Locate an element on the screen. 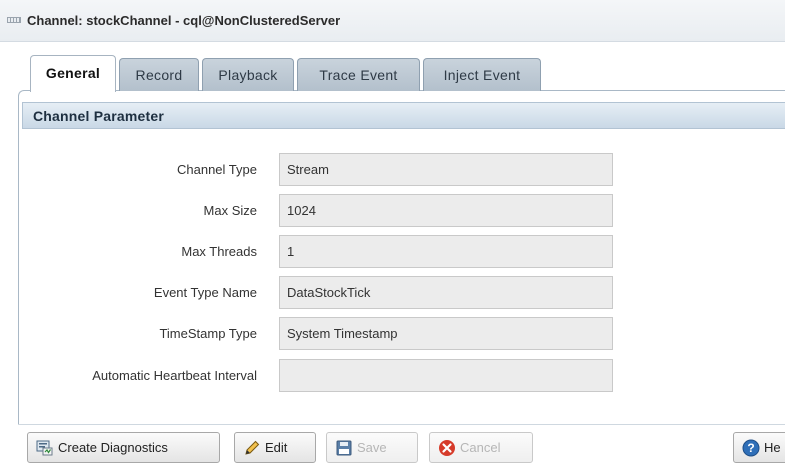 The image size is (785, 467). field-row-heartbeat-interval: Automatic Heartbeat Interval is located at coordinates (392, 376).